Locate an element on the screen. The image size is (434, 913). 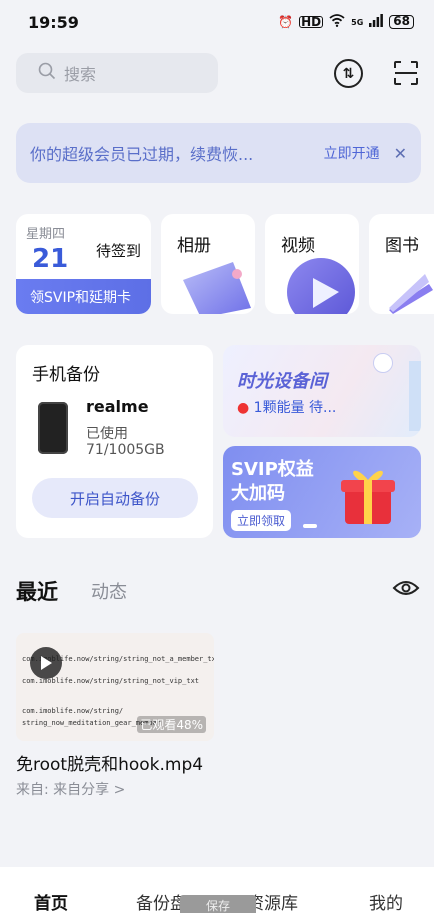
nav-home: 首页 is located at coordinates (51, 901).